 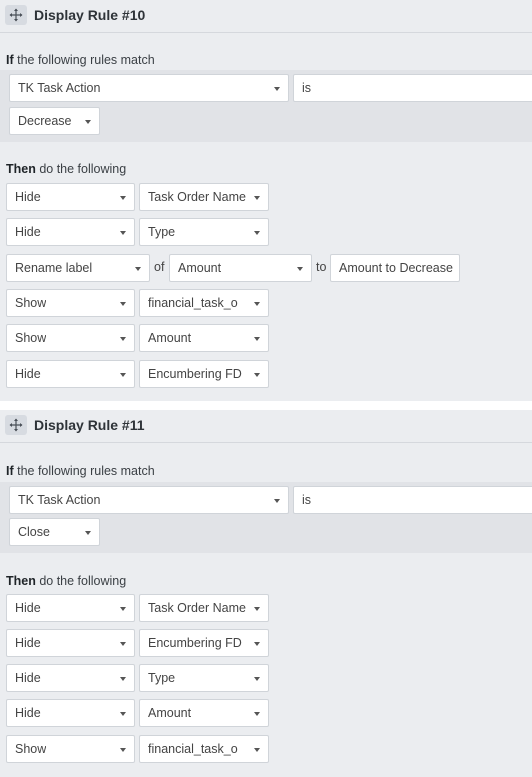 What do you see at coordinates (54, 121) in the screenshot?
I see `condition-value-select: Decrease` at bounding box center [54, 121].